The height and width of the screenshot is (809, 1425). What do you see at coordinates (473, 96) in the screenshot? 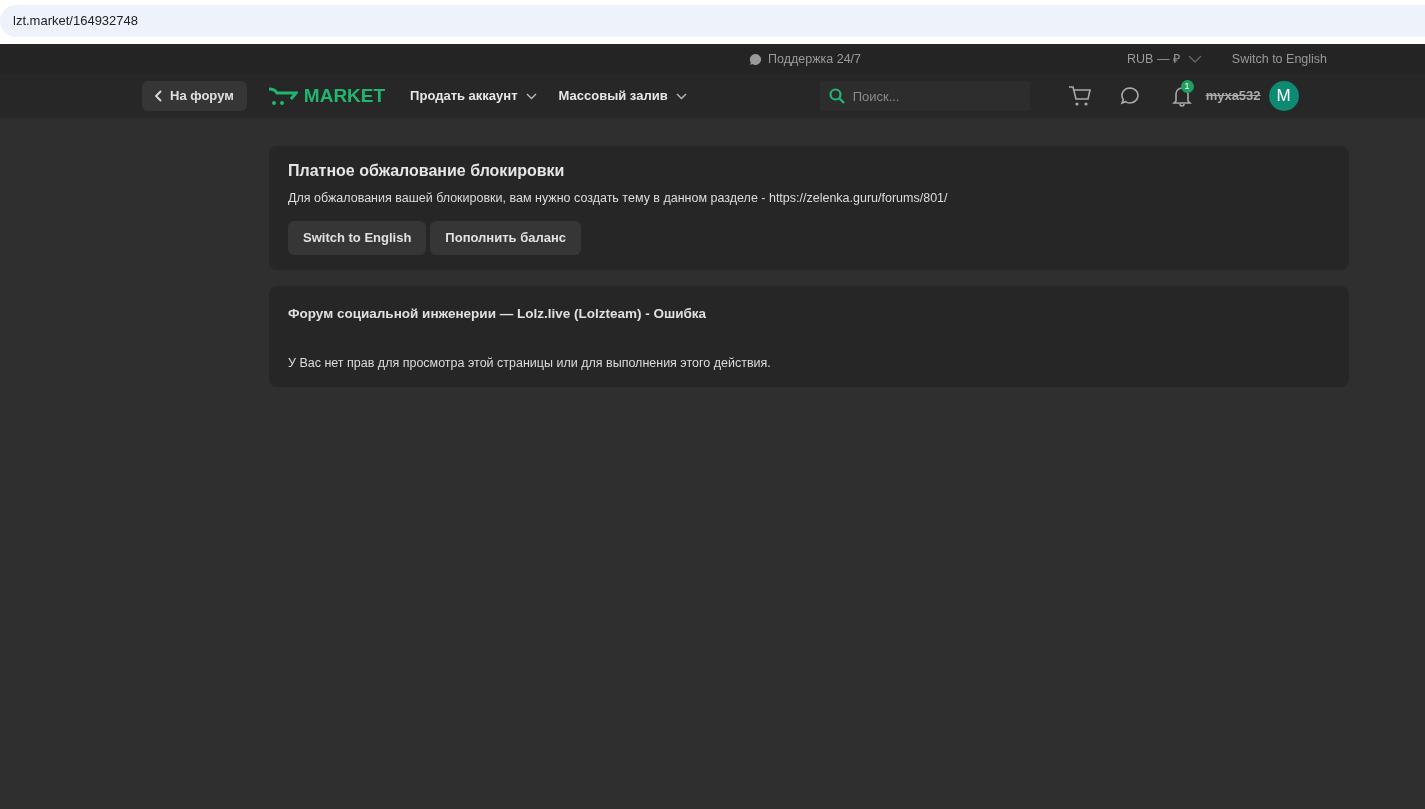
I see `nav-menu: Продать аккаунт` at bounding box center [473, 96].